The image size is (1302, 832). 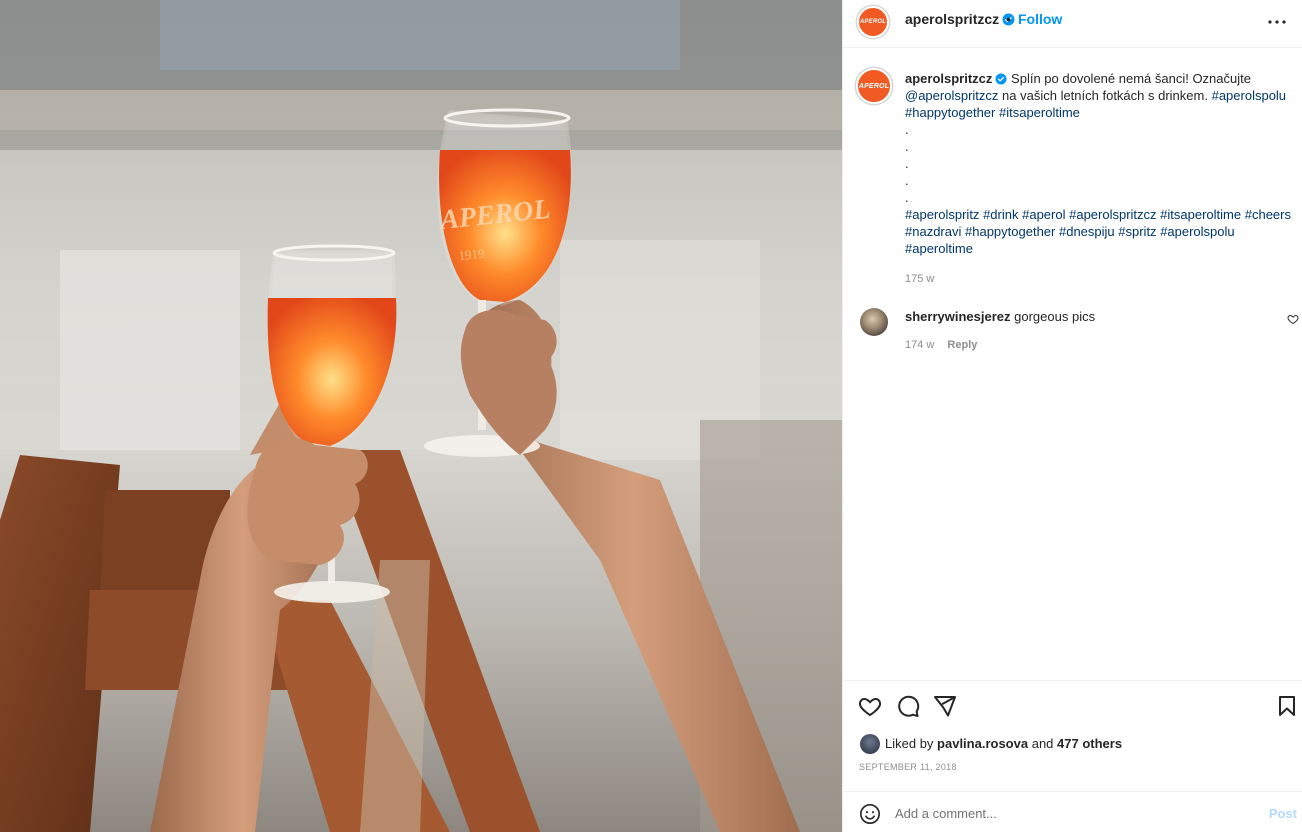 I want to click on bookmark-icon, so click(x=1287, y=706).